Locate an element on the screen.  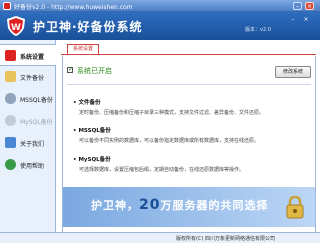
shield-logo-icon: W is located at coordinates (16, 26).